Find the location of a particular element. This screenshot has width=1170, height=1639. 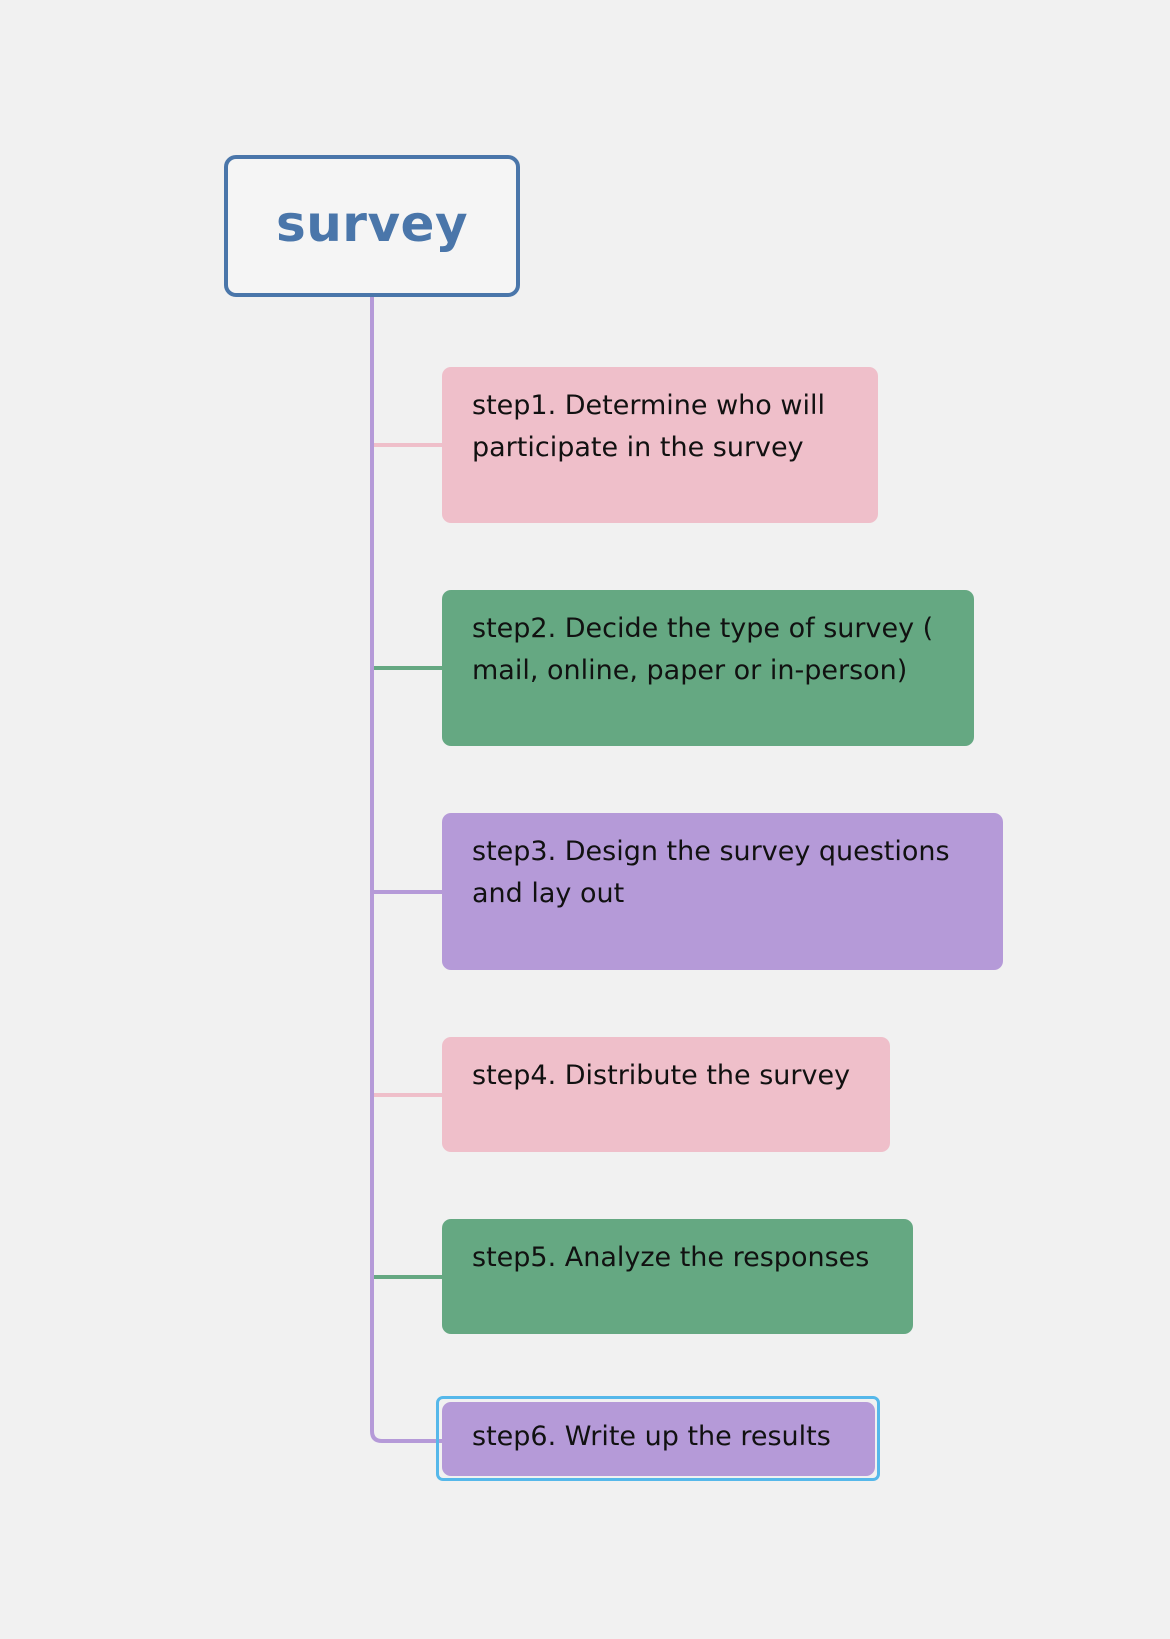

step-node-6: step6. Write up the results is located at coordinates (658, 1439).